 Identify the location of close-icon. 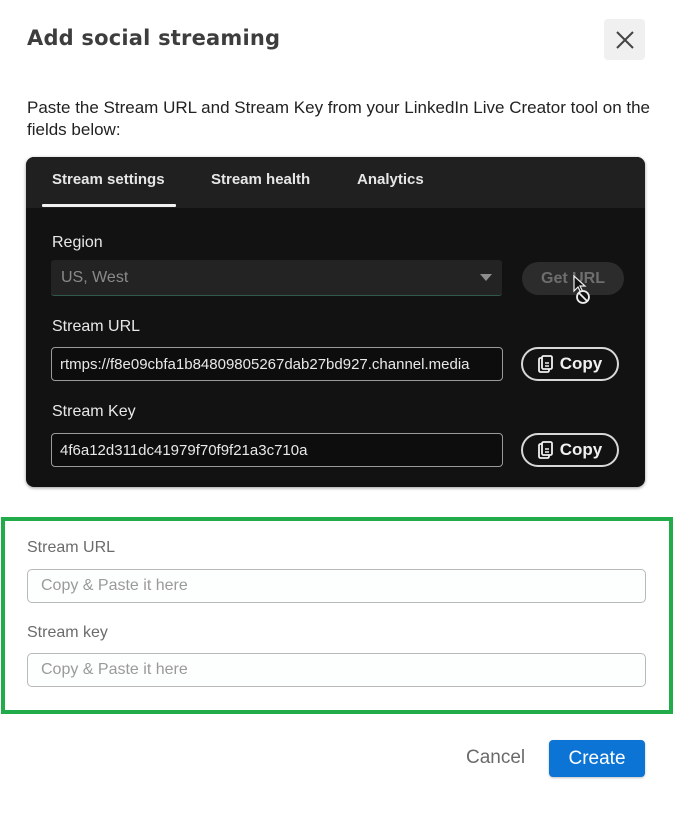
(624, 39).